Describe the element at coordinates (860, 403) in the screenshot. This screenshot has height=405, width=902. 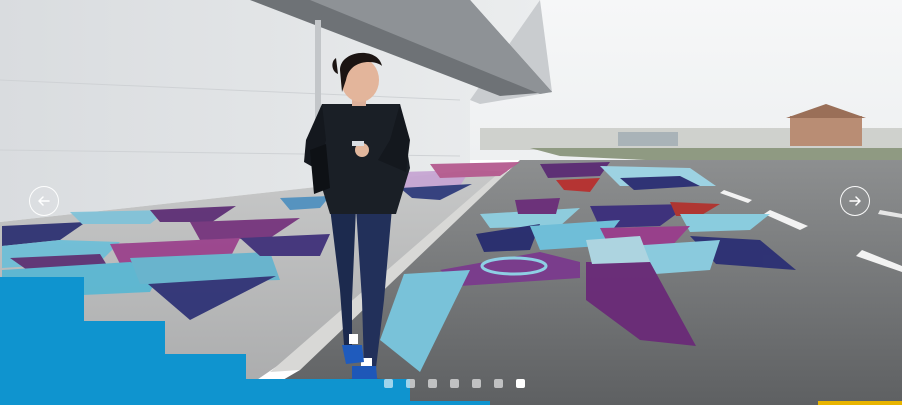
I see `accent-line` at that location.